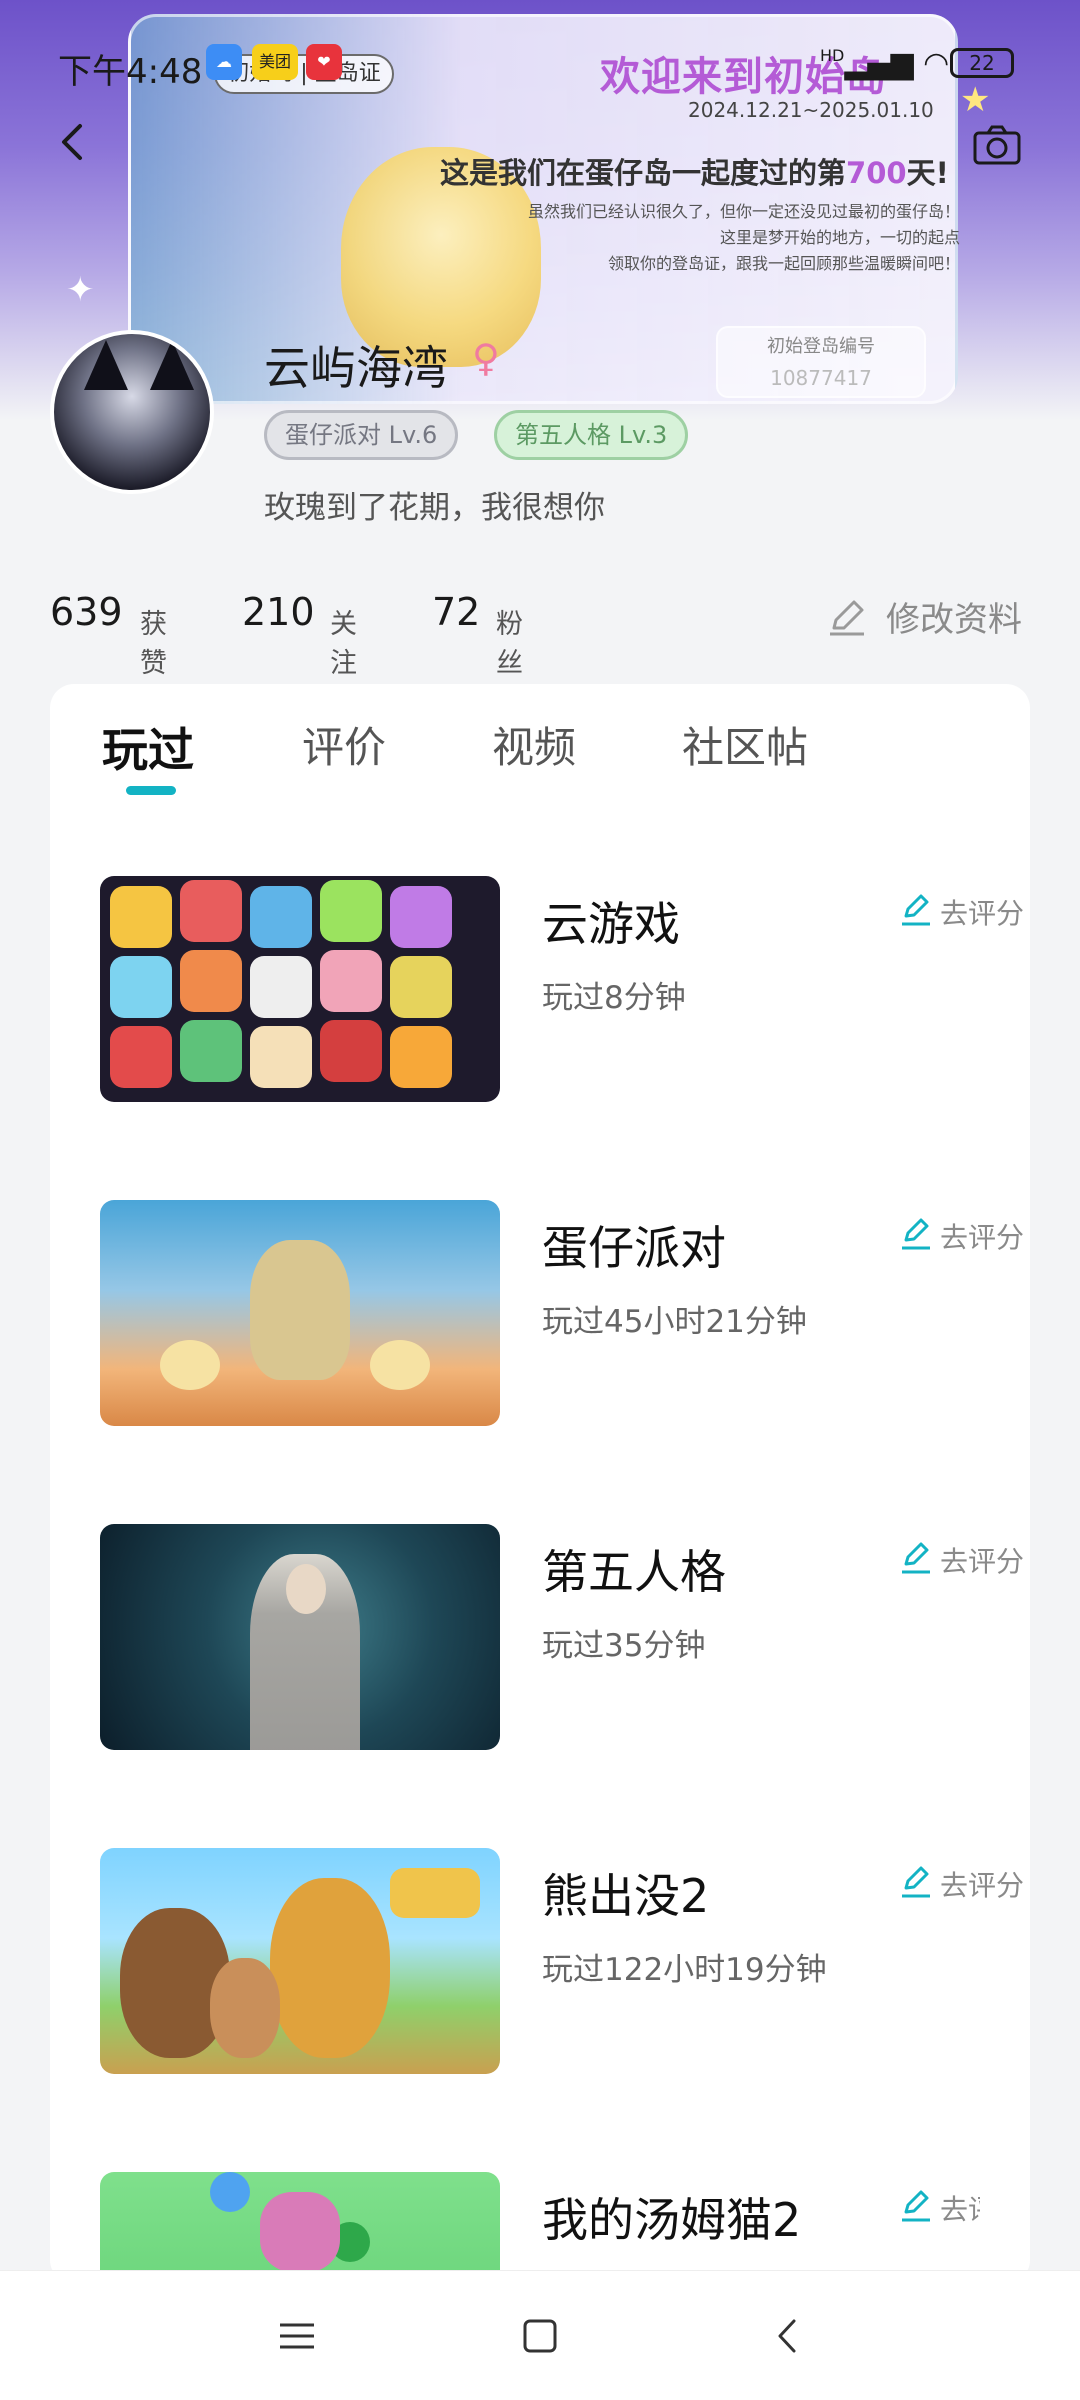  Describe the element at coordinates (434, 508) in the screenshot. I see `bio: 玫瑰到了花期，我很想你` at that location.